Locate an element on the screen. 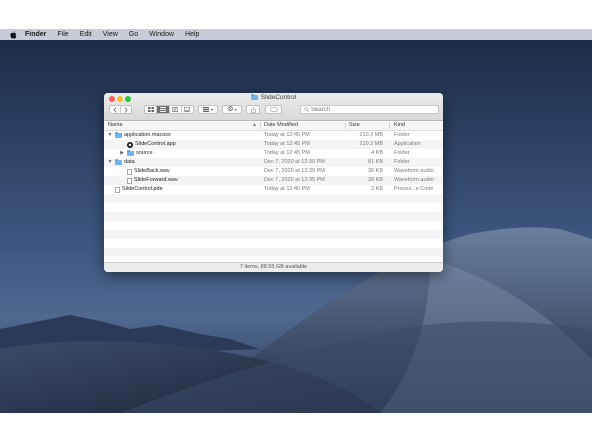 This screenshot has width=592, height=444. gear-icon: ⚙ is located at coordinates (230, 109).